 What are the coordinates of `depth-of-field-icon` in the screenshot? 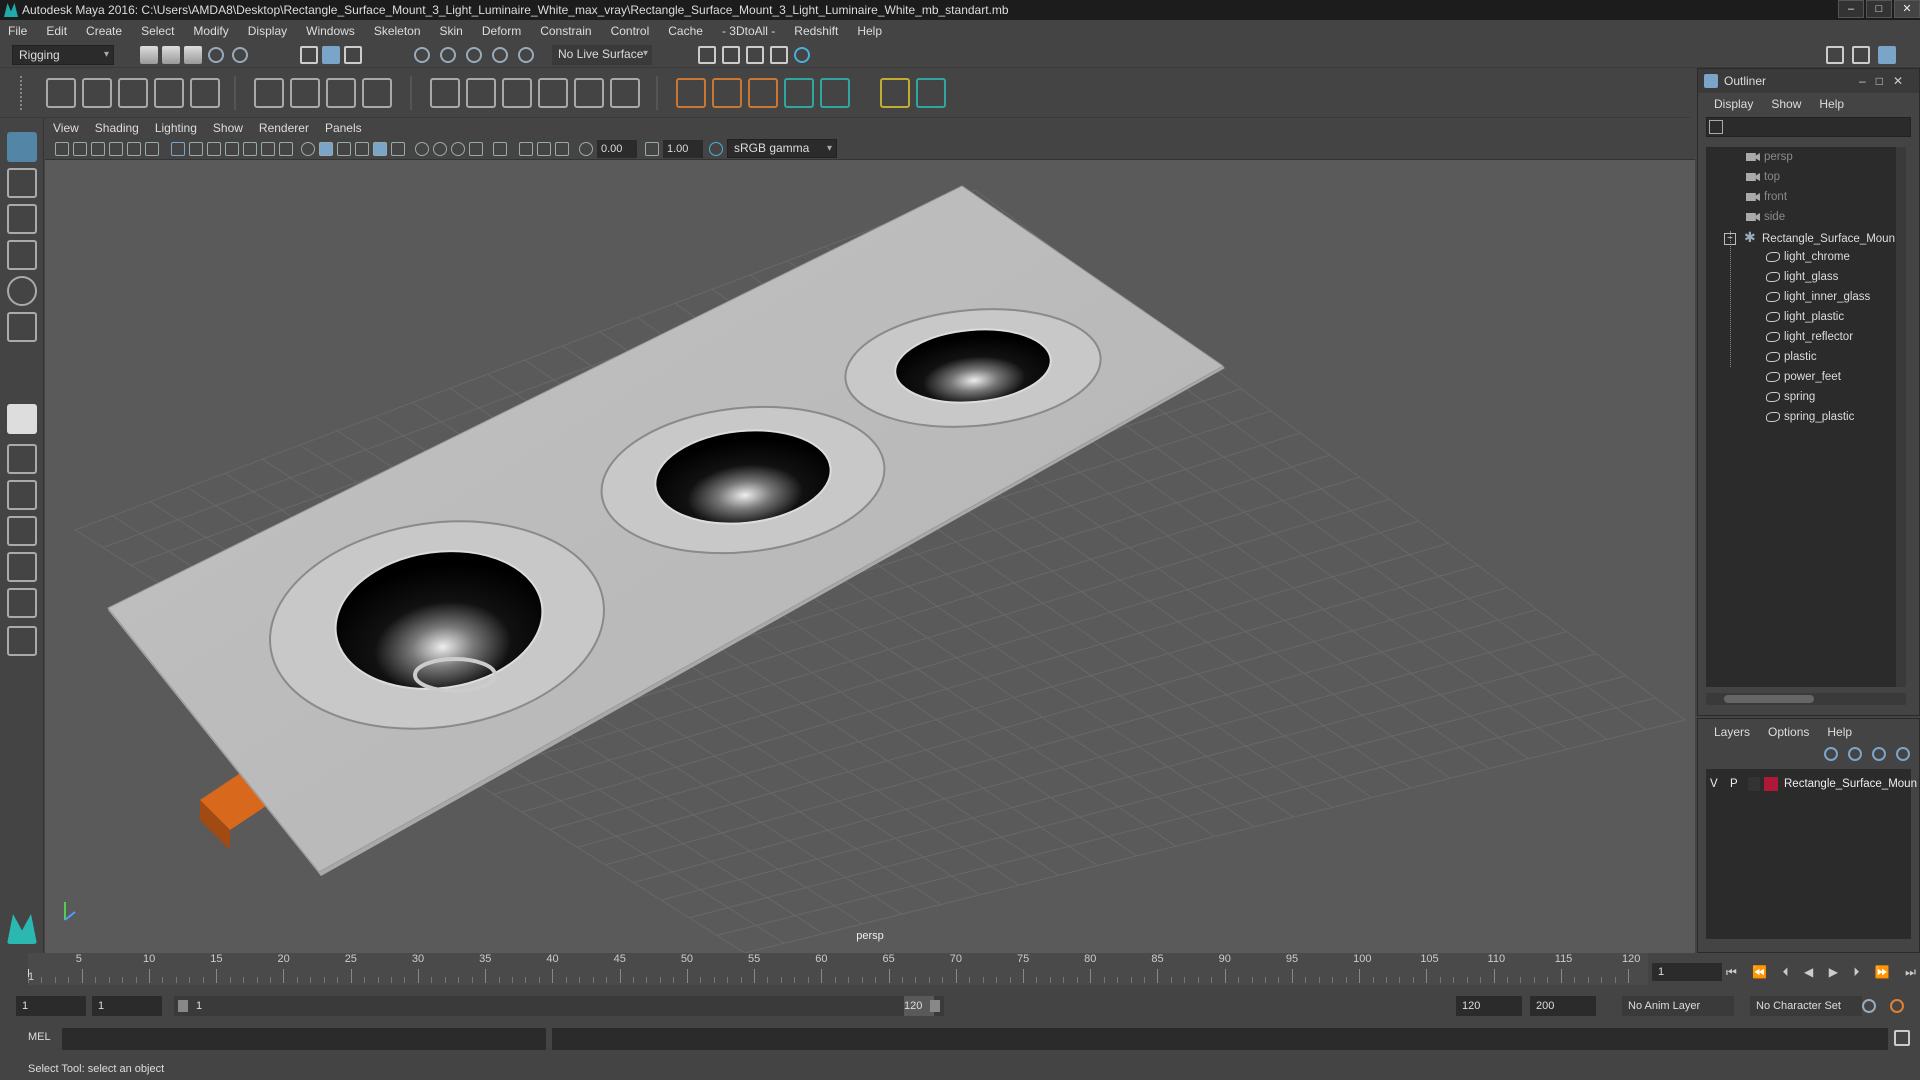 It's located at (476, 149).